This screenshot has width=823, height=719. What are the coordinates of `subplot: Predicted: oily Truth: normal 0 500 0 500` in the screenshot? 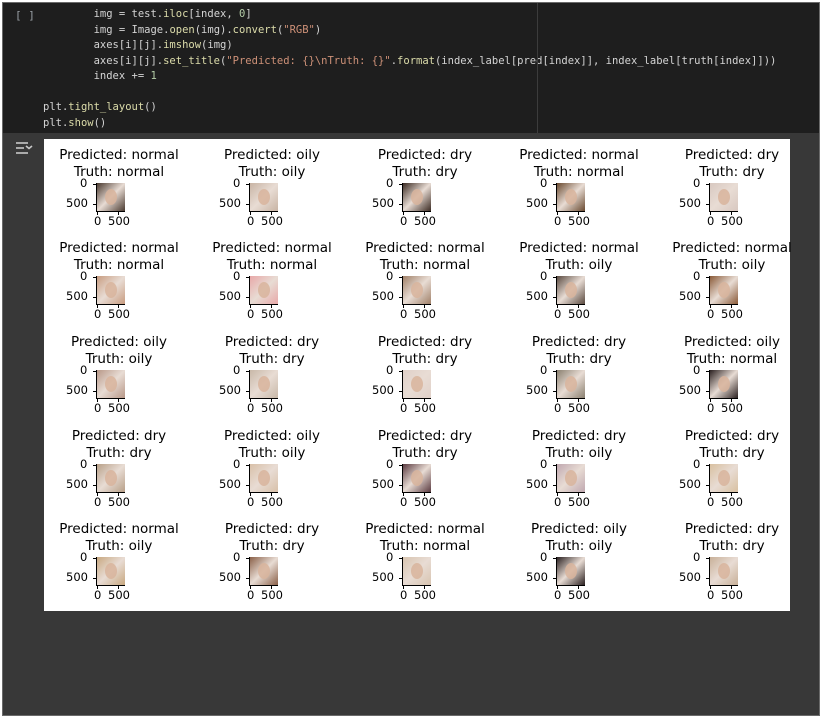 It's located at (732, 373).